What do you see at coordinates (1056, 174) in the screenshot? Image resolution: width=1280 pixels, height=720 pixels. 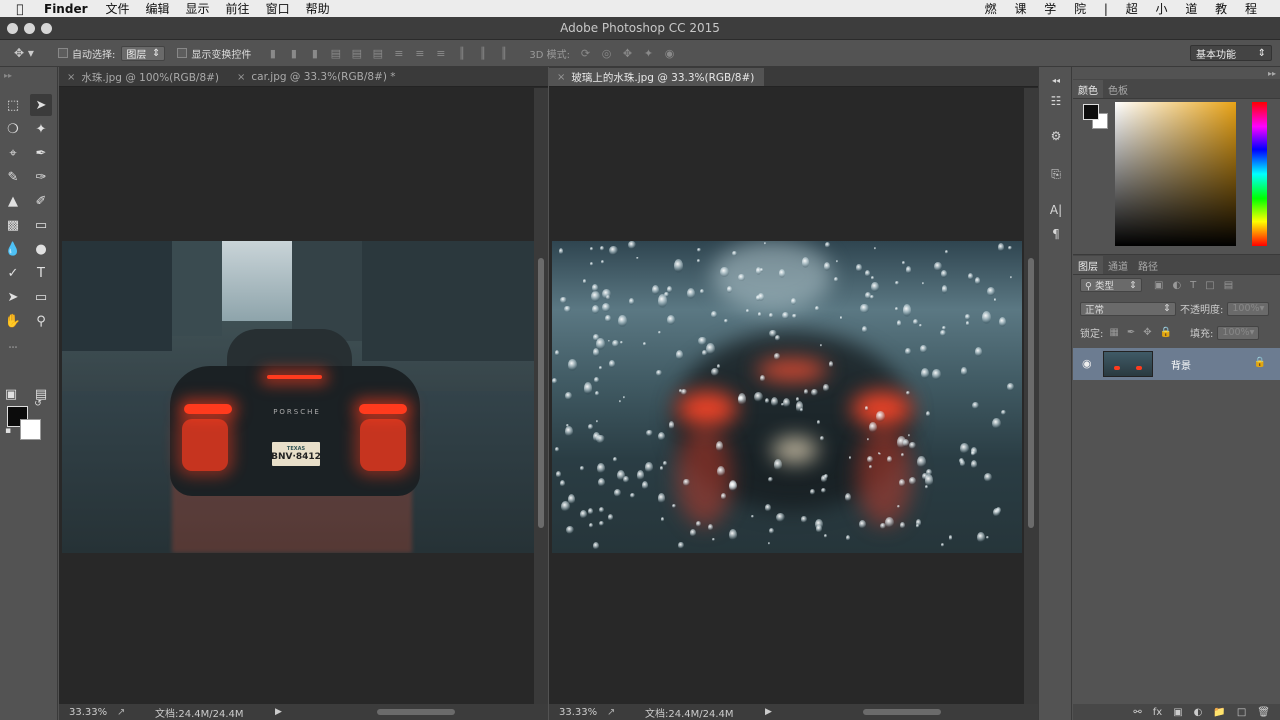 I see `clone-source-panel-icon: ⎘` at bounding box center [1056, 174].